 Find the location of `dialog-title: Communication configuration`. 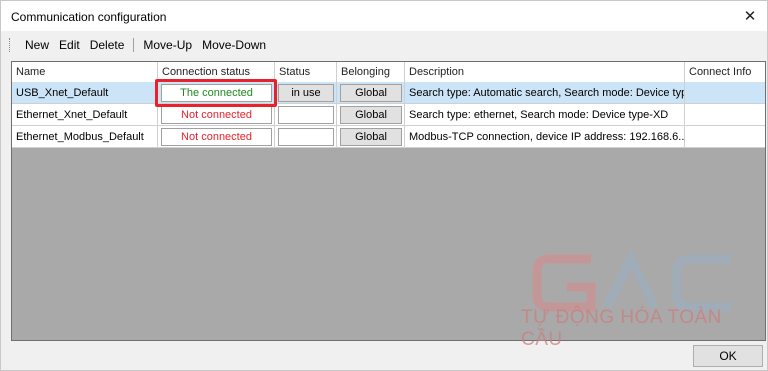

dialog-title: Communication configuration is located at coordinates (89, 17).